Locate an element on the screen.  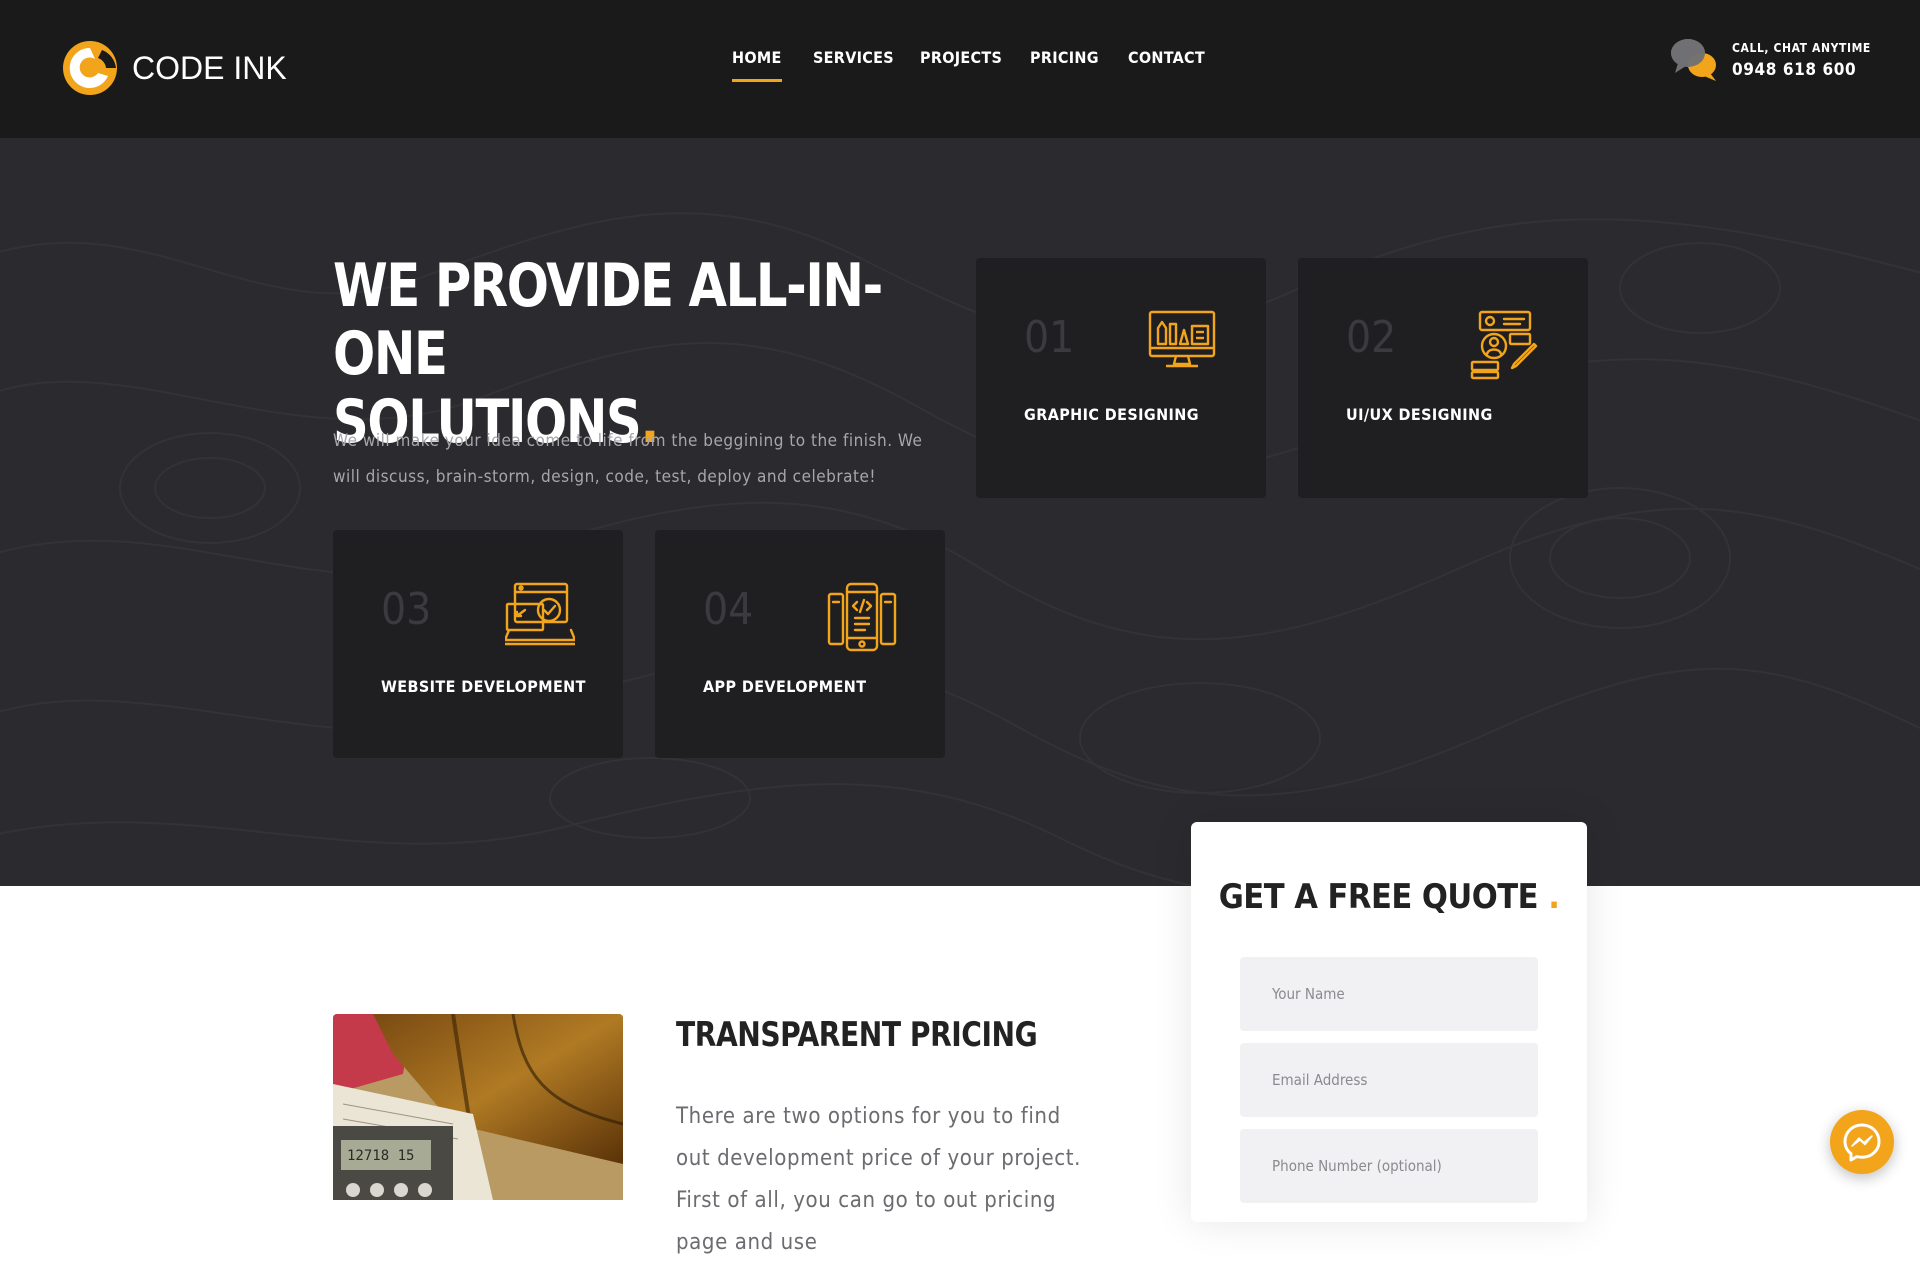
chat-bubbles-icon is located at coordinates (1693, 60).